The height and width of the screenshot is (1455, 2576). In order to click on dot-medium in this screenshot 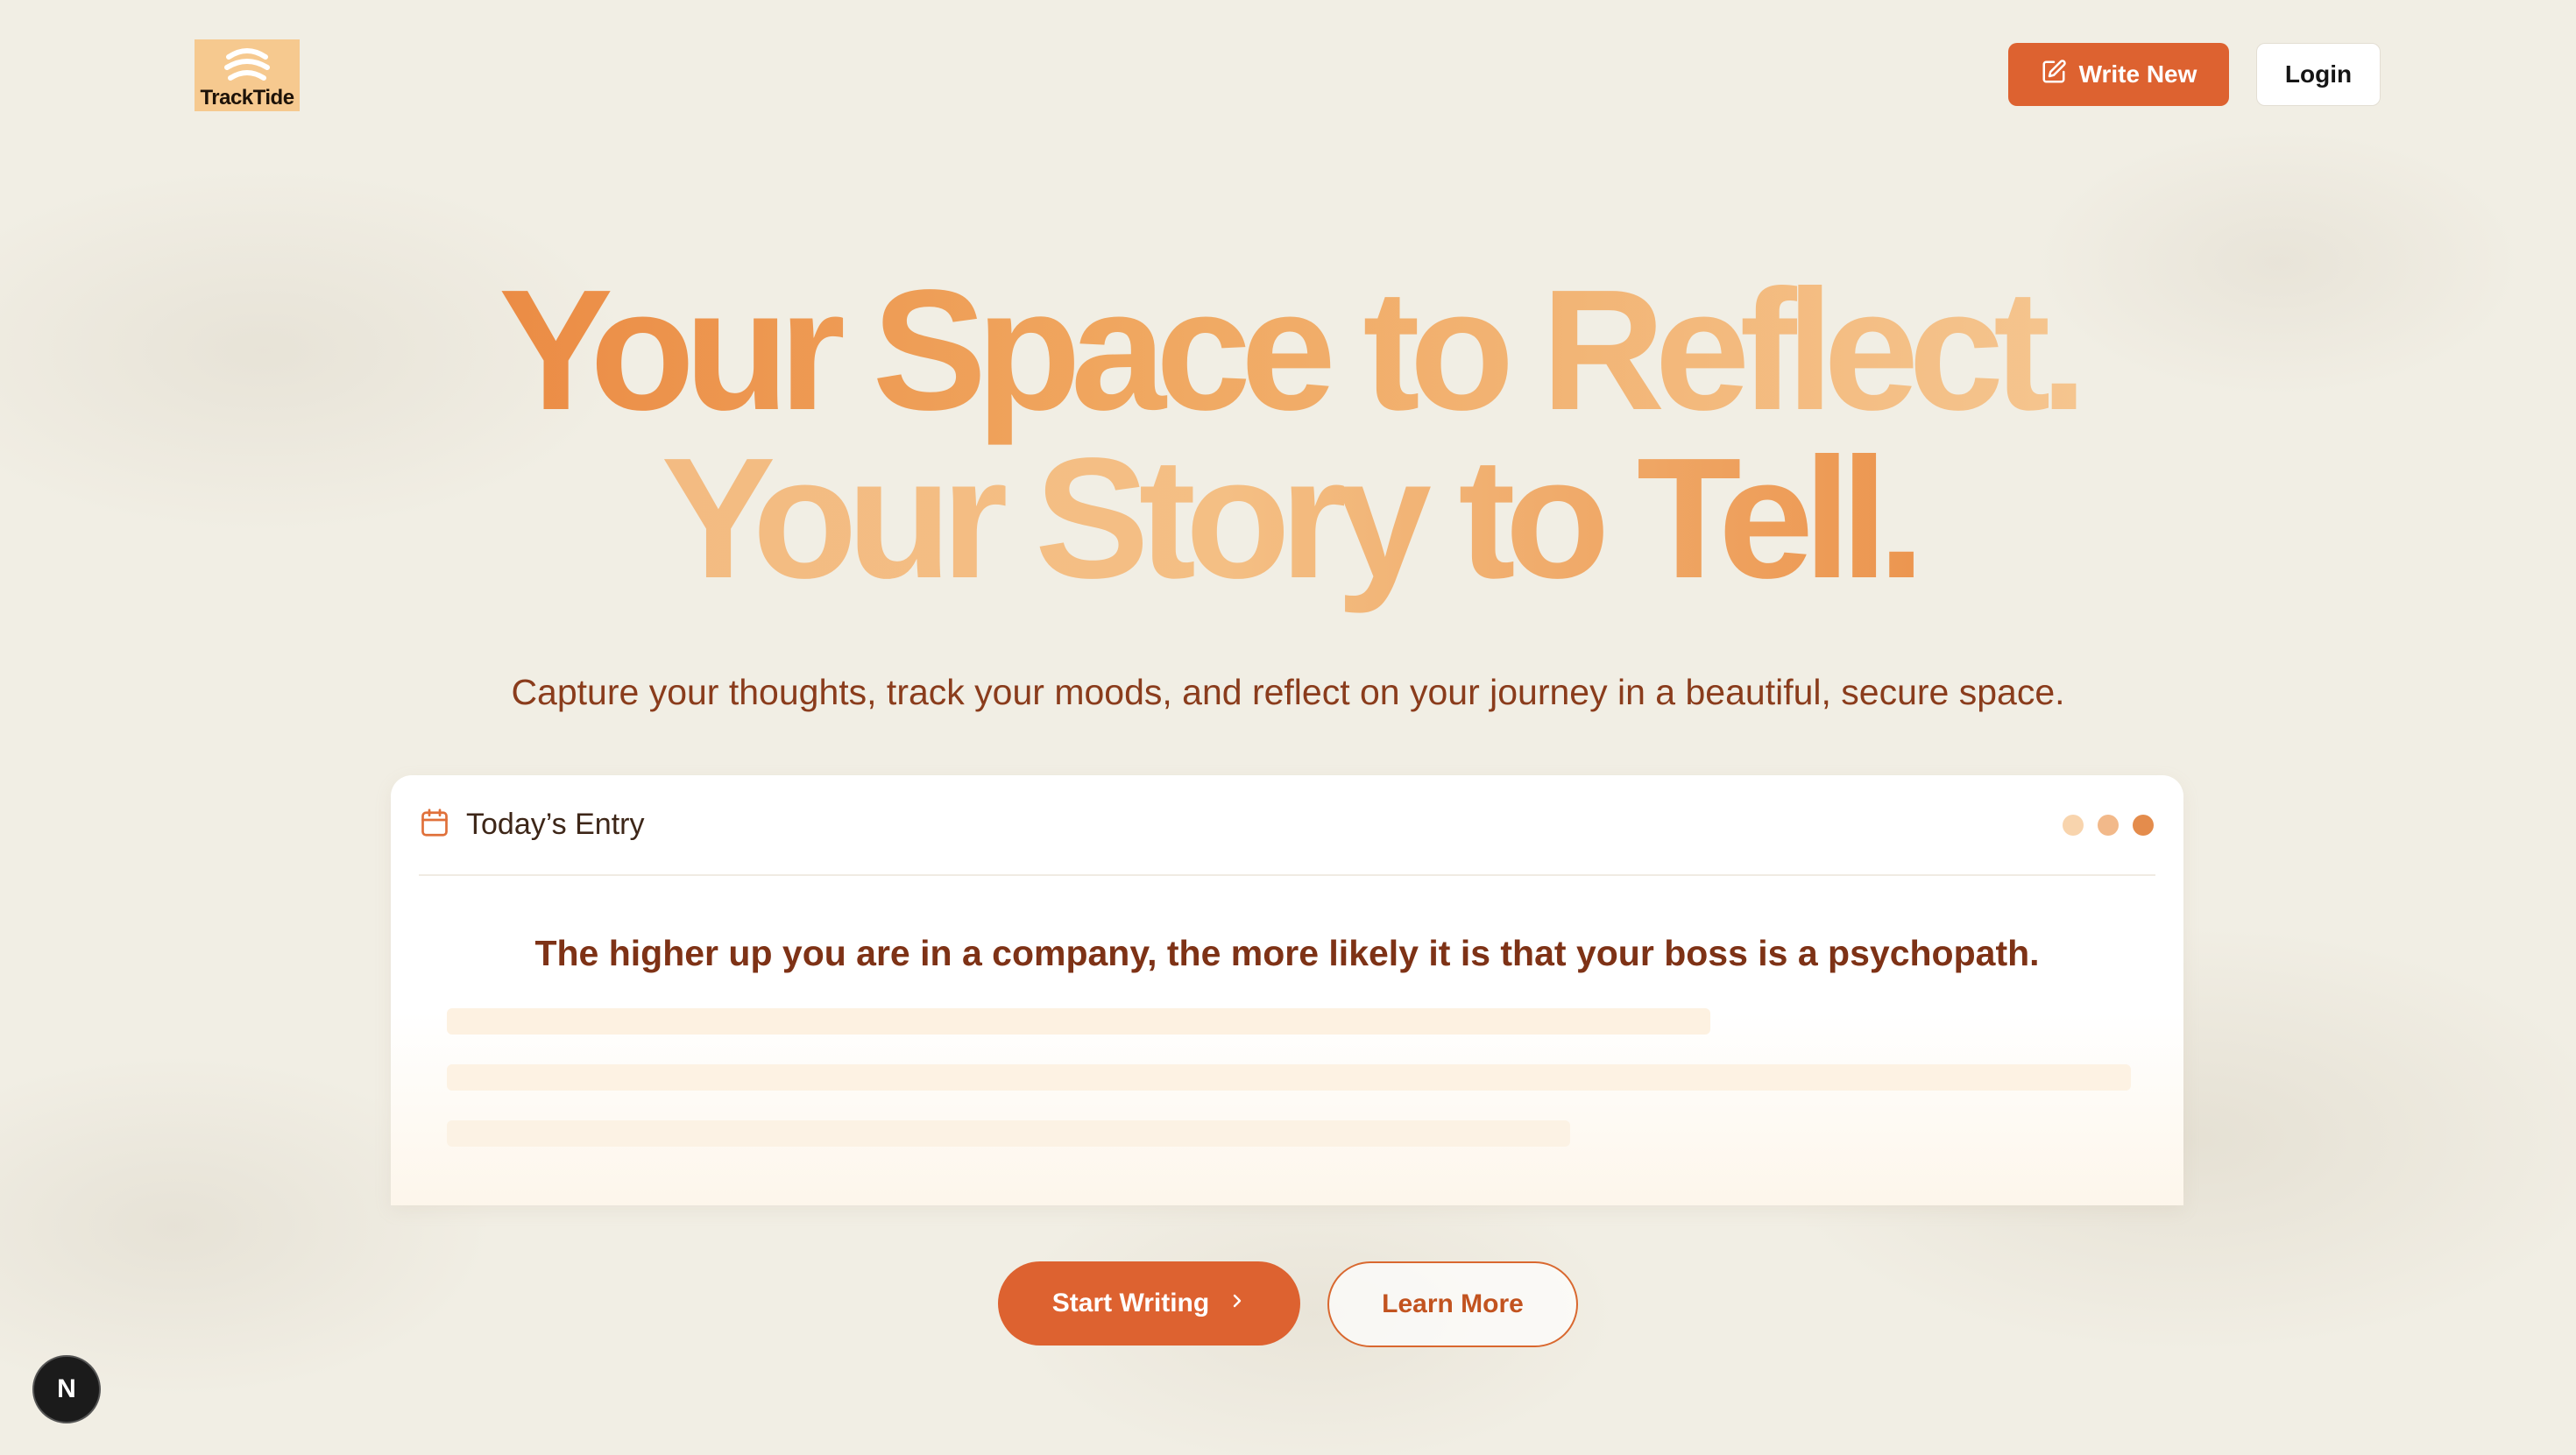, I will do `click(2108, 825)`.